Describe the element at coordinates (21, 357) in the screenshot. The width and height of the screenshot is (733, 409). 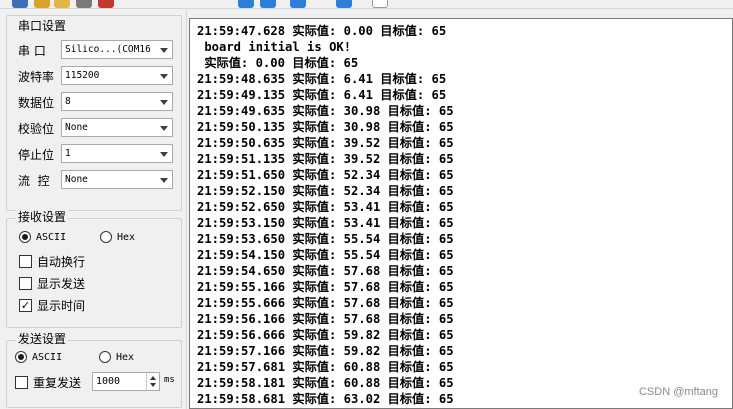
I see `send-ascii-radio` at that location.